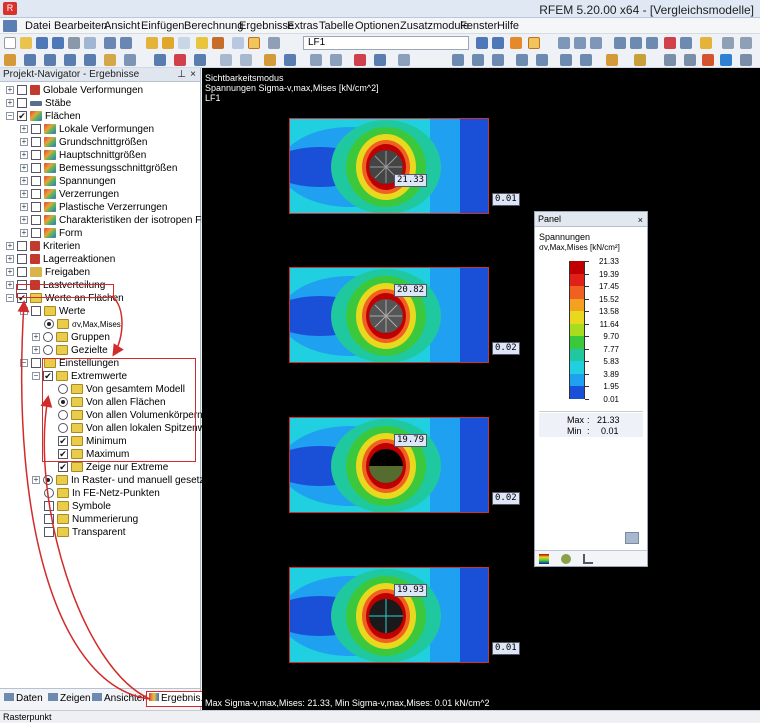 This screenshot has width=760, height=723. I want to click on coordinate-icon, so click(404, 60).